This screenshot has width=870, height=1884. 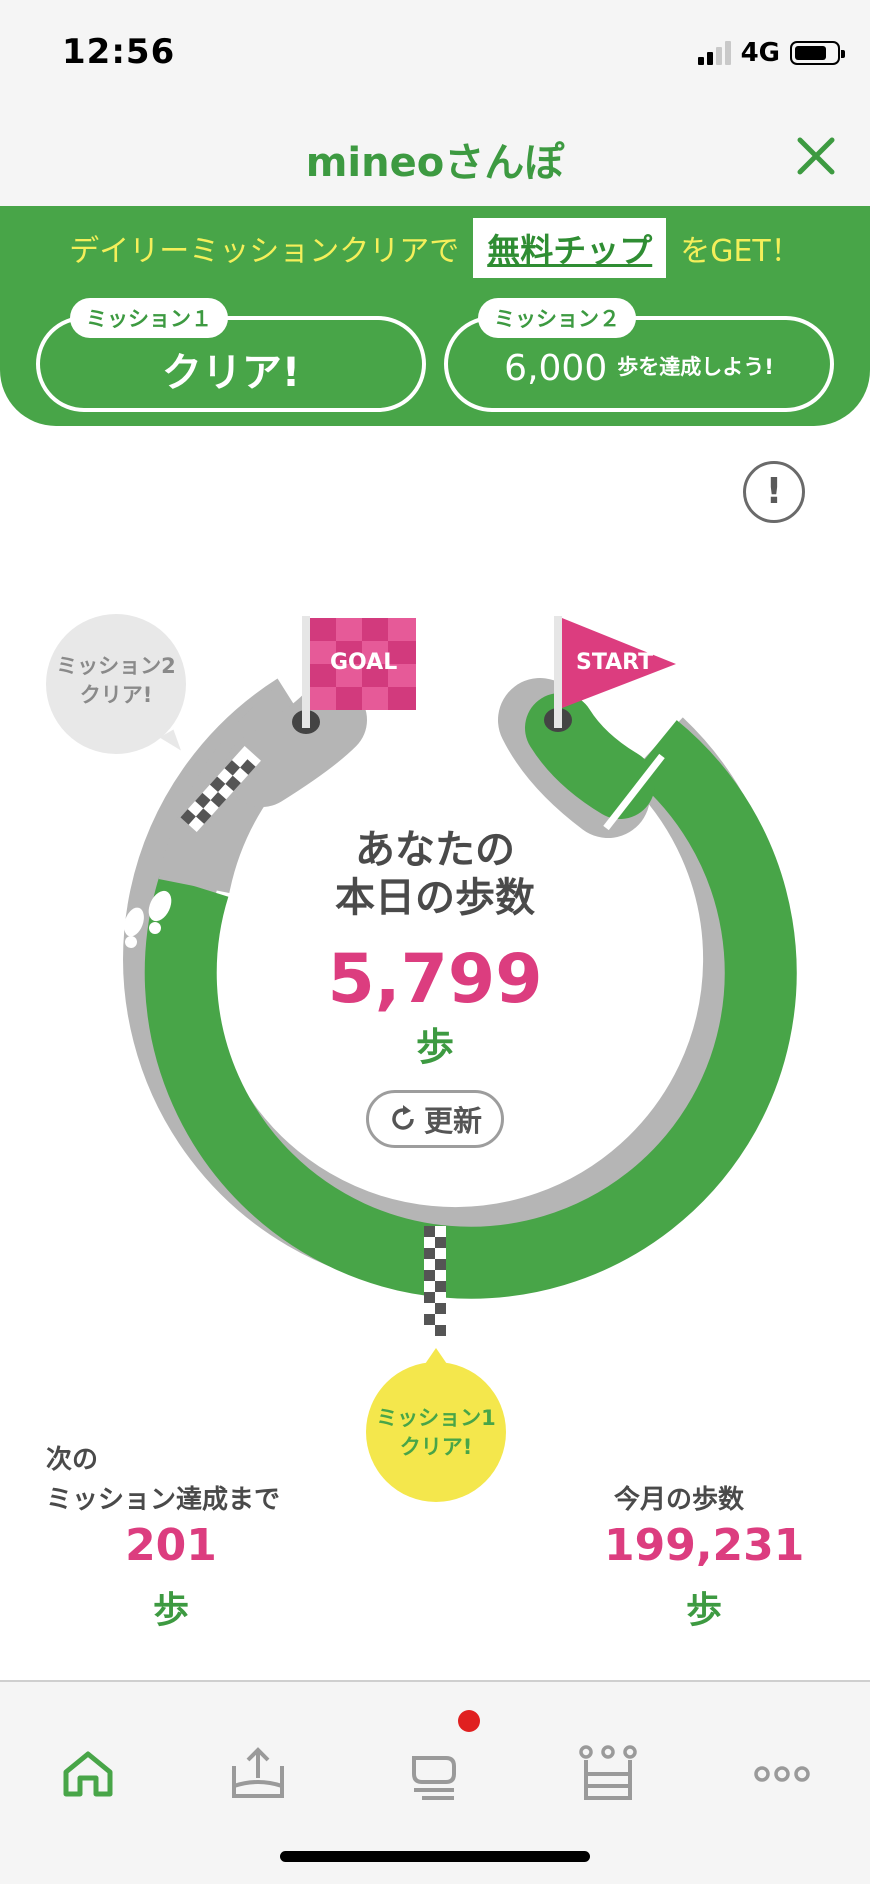 I want to click on mission1-clear-bubble: ミッション1 クリア!, so click(x=436, y=1425).